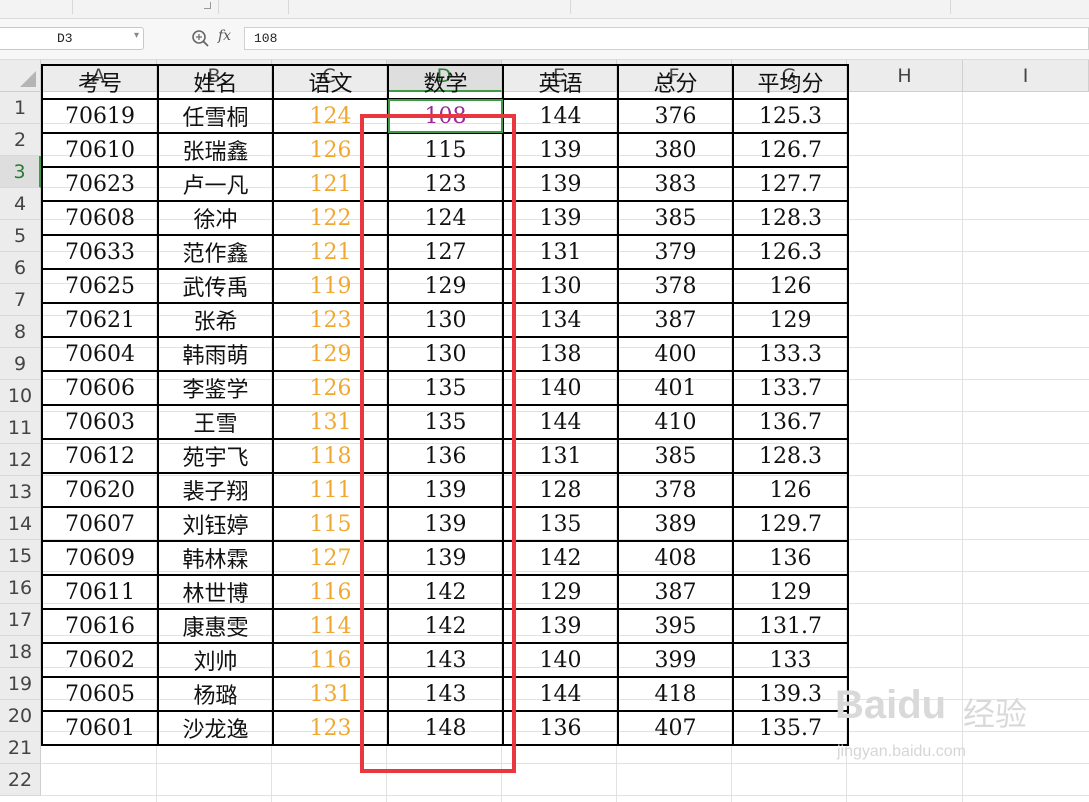 This screenshot has height=802, width=1089. I want to click on table-cell: 70623, so click(100, 184).